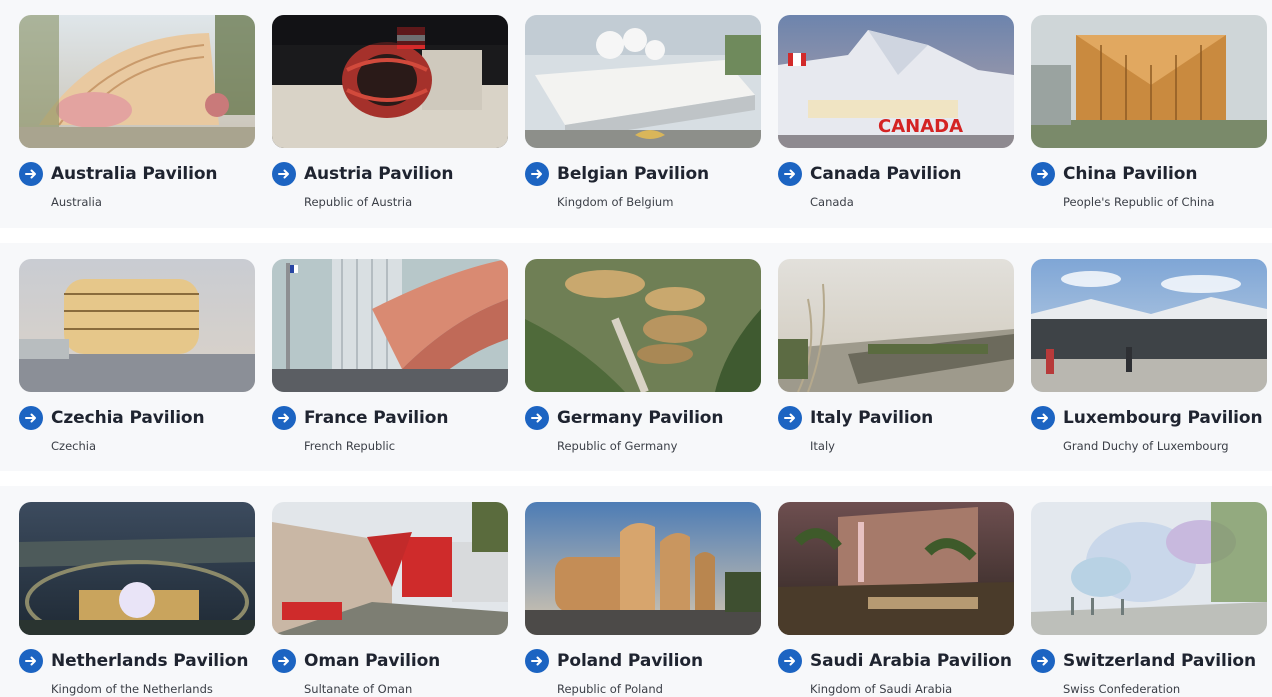  Describe the element at coordinates (1146, 446) in the screenshot. I see `pavilion-country: Grand Duchy of Luxembourg` at that location.